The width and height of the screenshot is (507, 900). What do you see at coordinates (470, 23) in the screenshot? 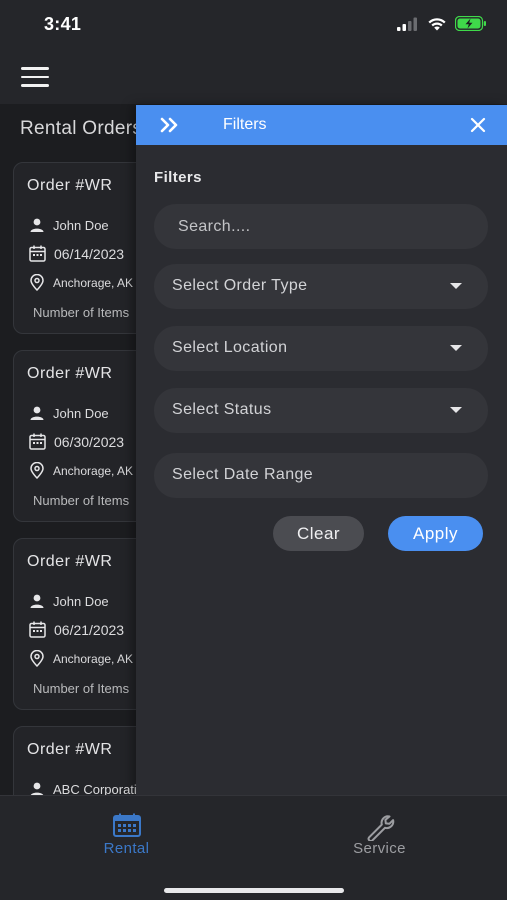
I see `battery-charging-icon` at bounding box center [470, 23].